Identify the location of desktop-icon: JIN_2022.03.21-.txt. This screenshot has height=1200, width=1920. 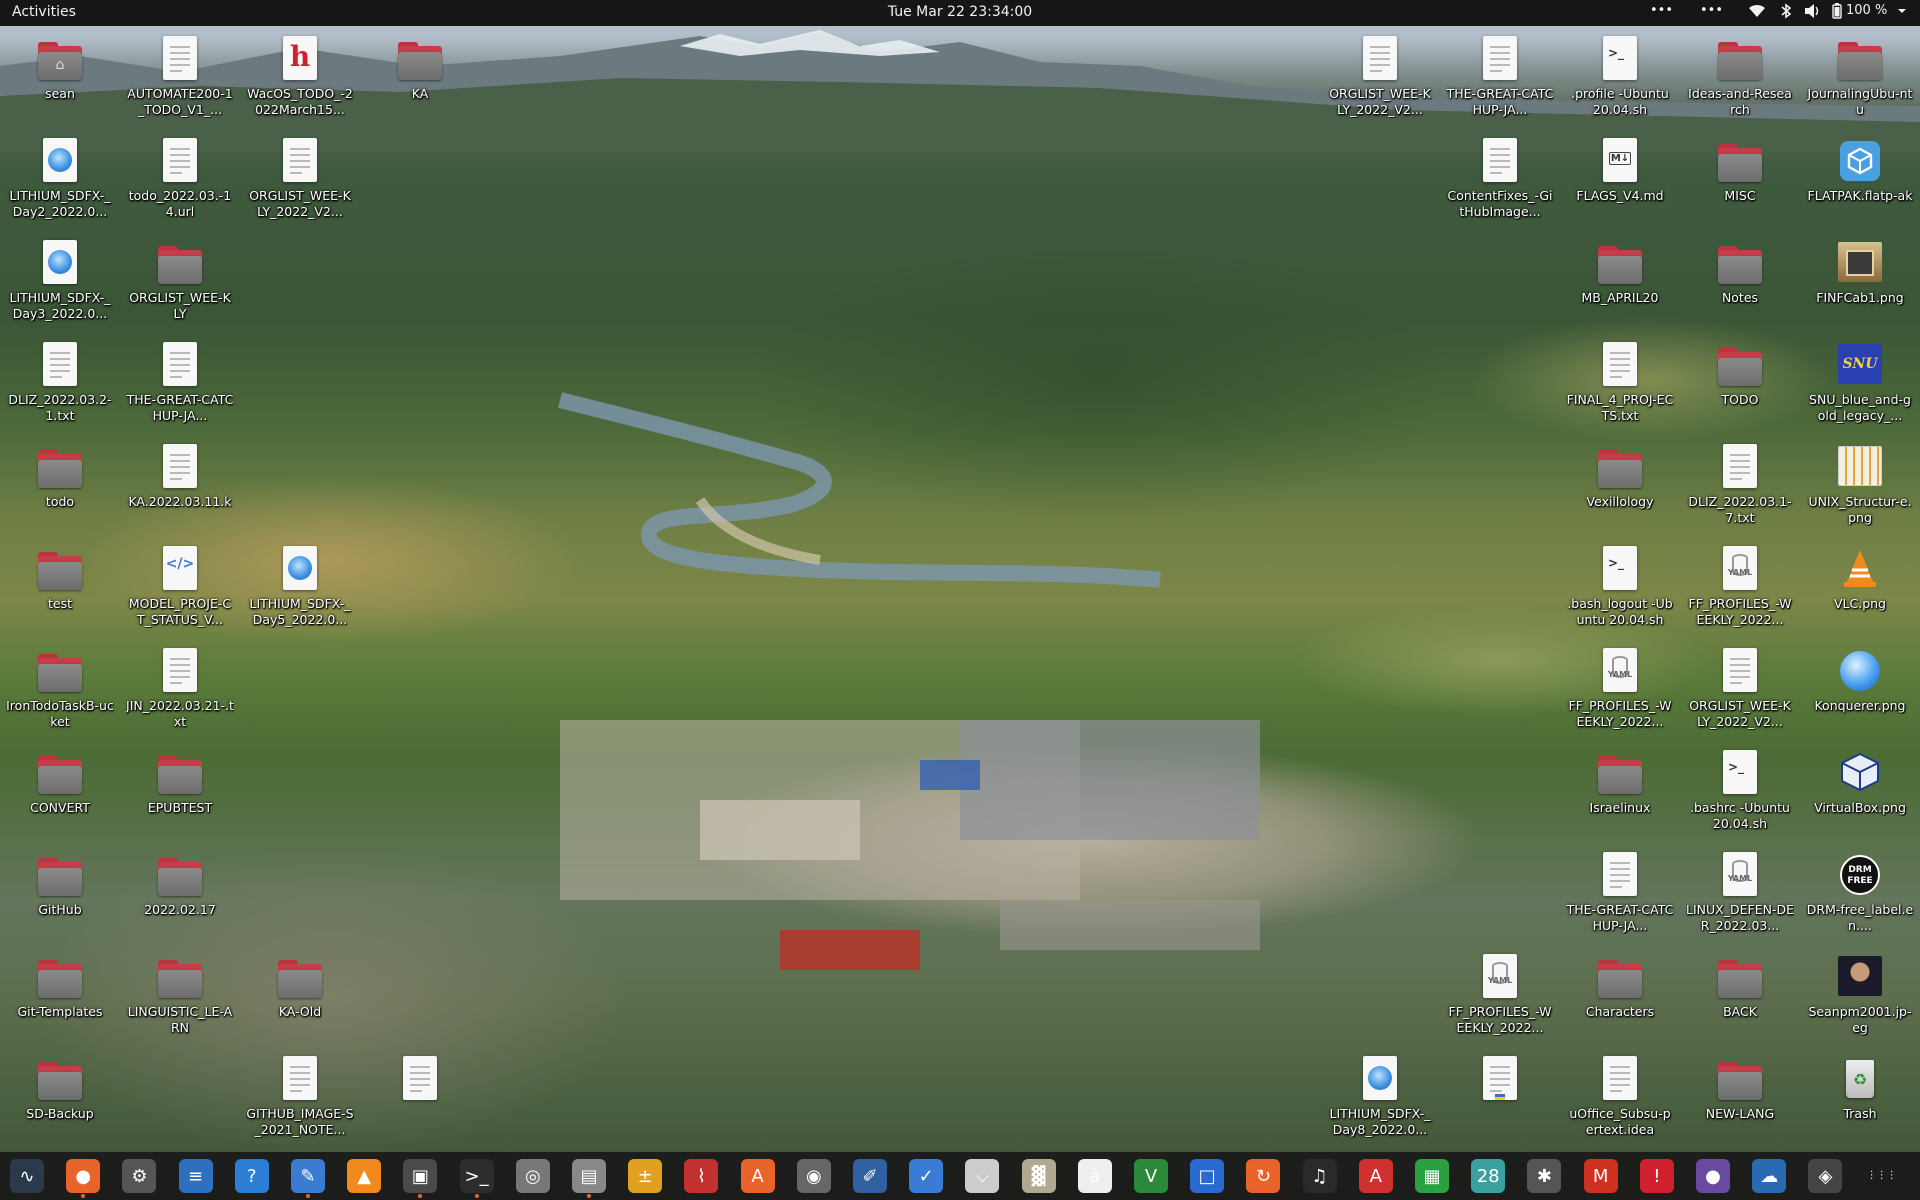
(180, 690).